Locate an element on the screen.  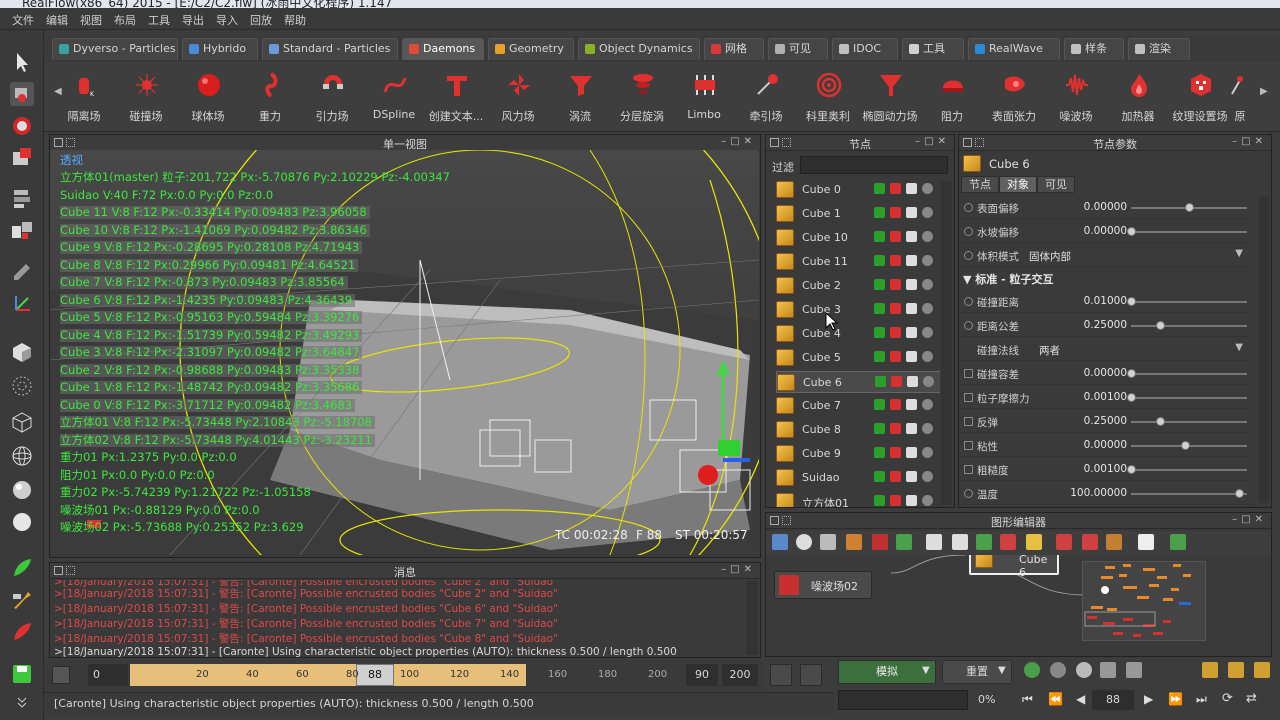
graph-axis-icon is located at coordinates (1178, 542).